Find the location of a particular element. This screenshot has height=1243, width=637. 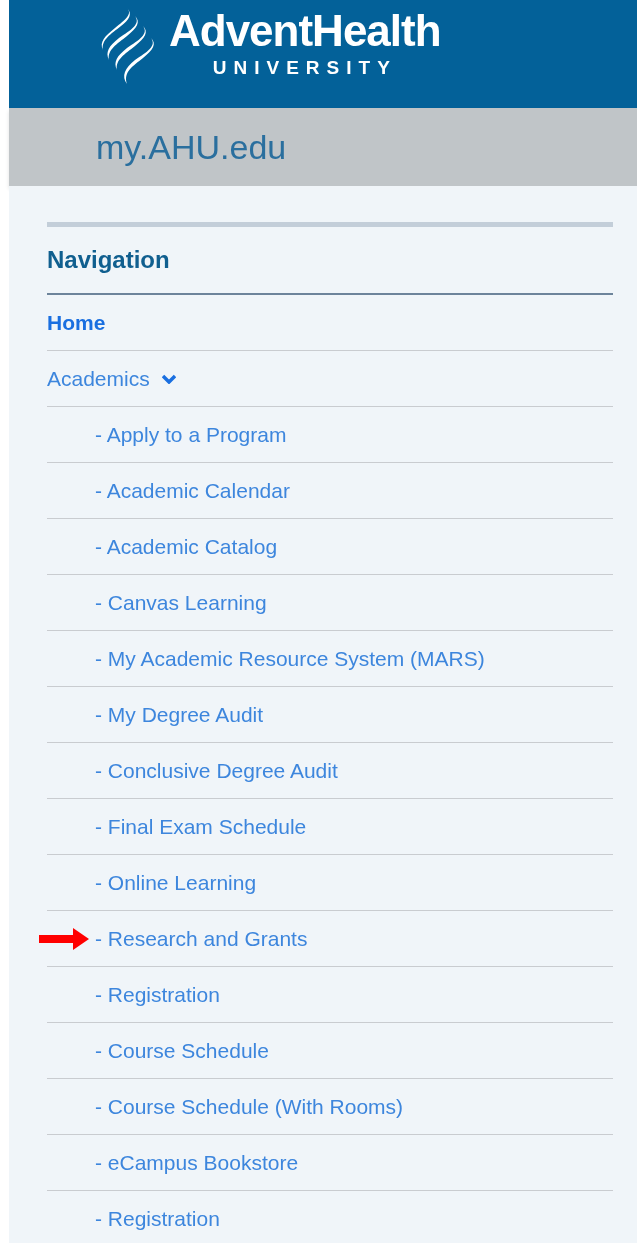

nav-link: Academics is located at coordinates (98, 378).